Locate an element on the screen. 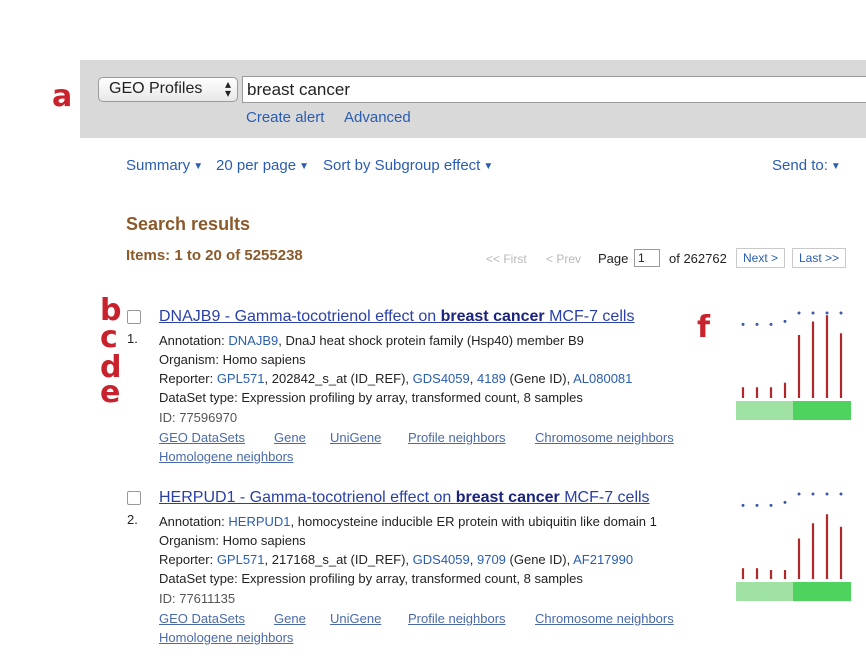 This screenshot has height=661, width=866. send-to-label: Send to: is located at coordinates (800, 165).